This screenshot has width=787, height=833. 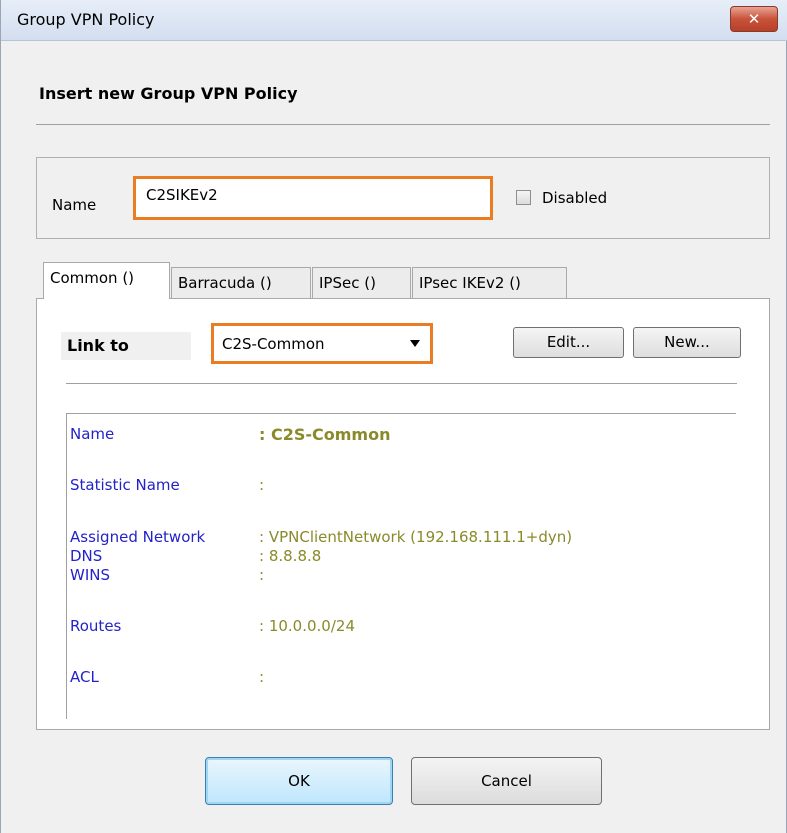 What do you see at coordinates (506, 781) in the screenshot?
I see `cancel-button: Cancel` at bounding box center [506, 781].